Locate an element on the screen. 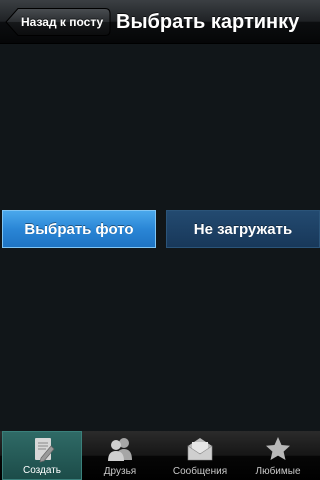  tab-favorites-label: Любимые is located at coordinates (278, 471).